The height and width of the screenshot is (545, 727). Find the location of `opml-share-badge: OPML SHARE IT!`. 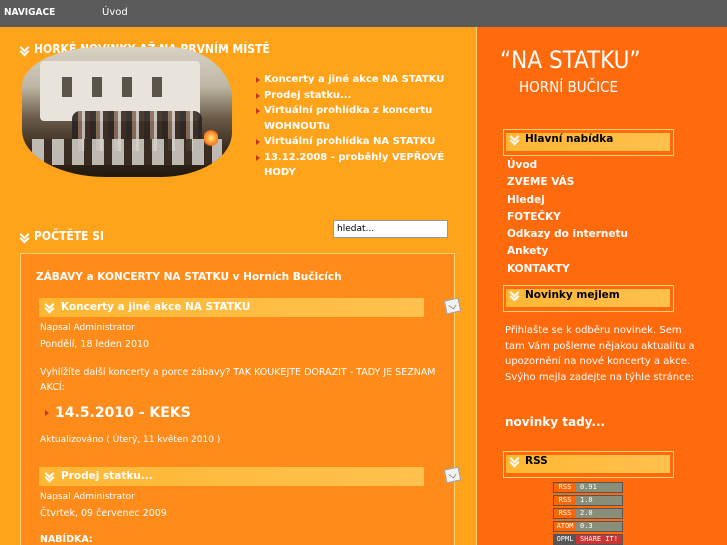

opml-share-badge: OPML SHARE IT! is located at coordinates (588, 539).